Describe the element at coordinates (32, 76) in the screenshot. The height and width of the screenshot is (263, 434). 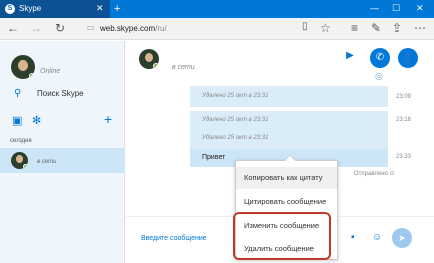
I see `online-status-icon` at that location.